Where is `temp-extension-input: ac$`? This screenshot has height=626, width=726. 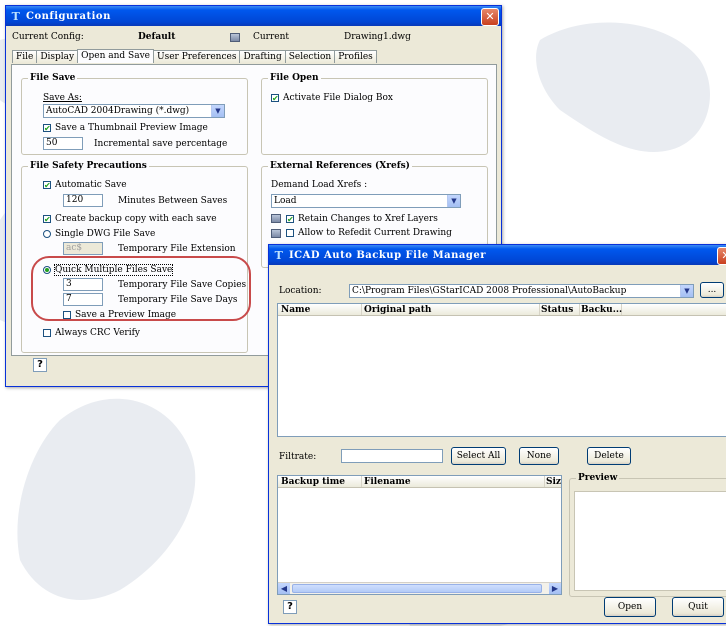 temp-extension-input: ac$ is located at coordinates (83, 248).